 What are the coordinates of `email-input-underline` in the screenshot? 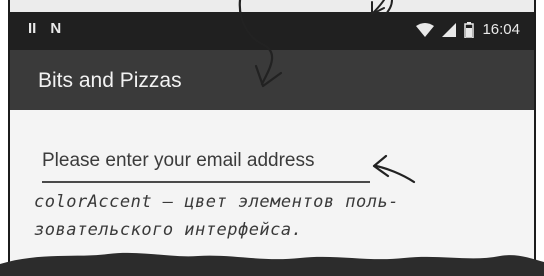 It's located at (206, 182).